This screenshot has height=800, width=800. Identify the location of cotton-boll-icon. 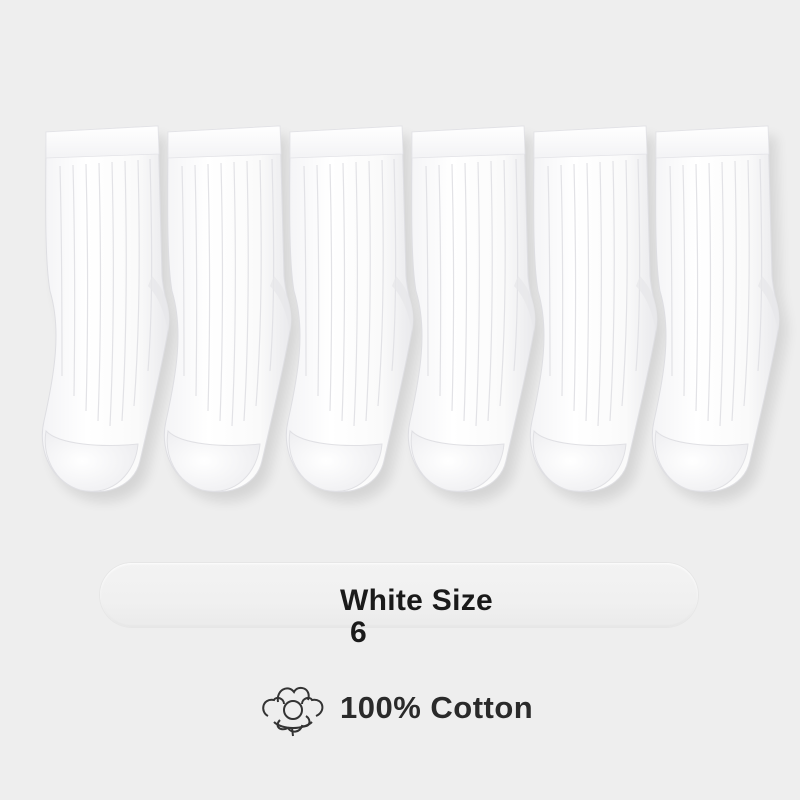
(293, 710).